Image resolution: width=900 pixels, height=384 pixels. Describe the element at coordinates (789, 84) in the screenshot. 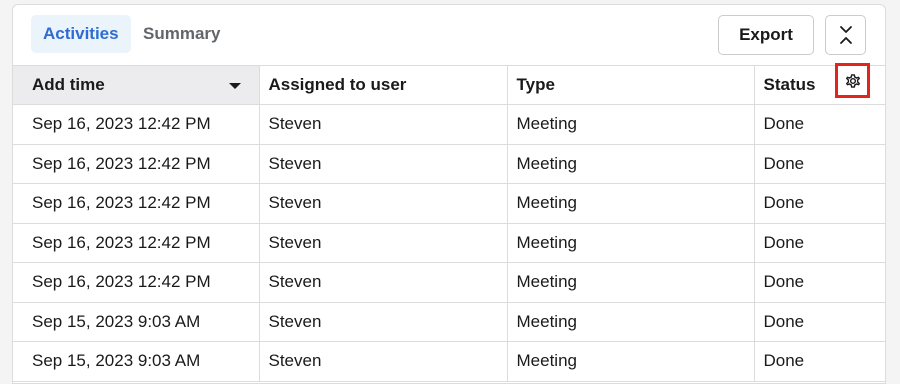

I see `column-header-label: Status` at that location.